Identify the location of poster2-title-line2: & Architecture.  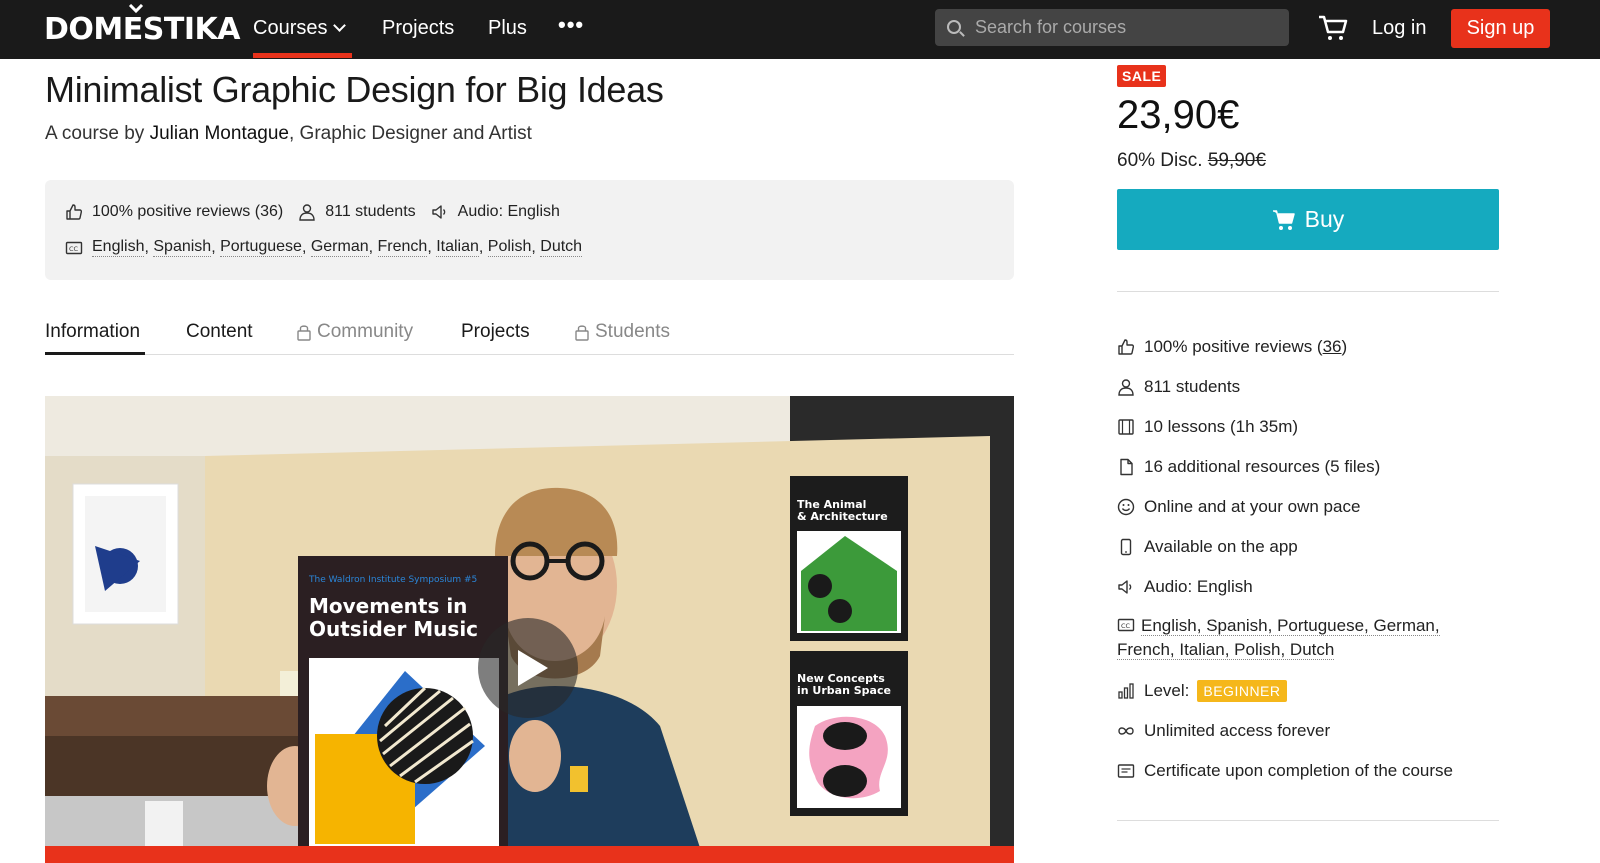
(842, 516).